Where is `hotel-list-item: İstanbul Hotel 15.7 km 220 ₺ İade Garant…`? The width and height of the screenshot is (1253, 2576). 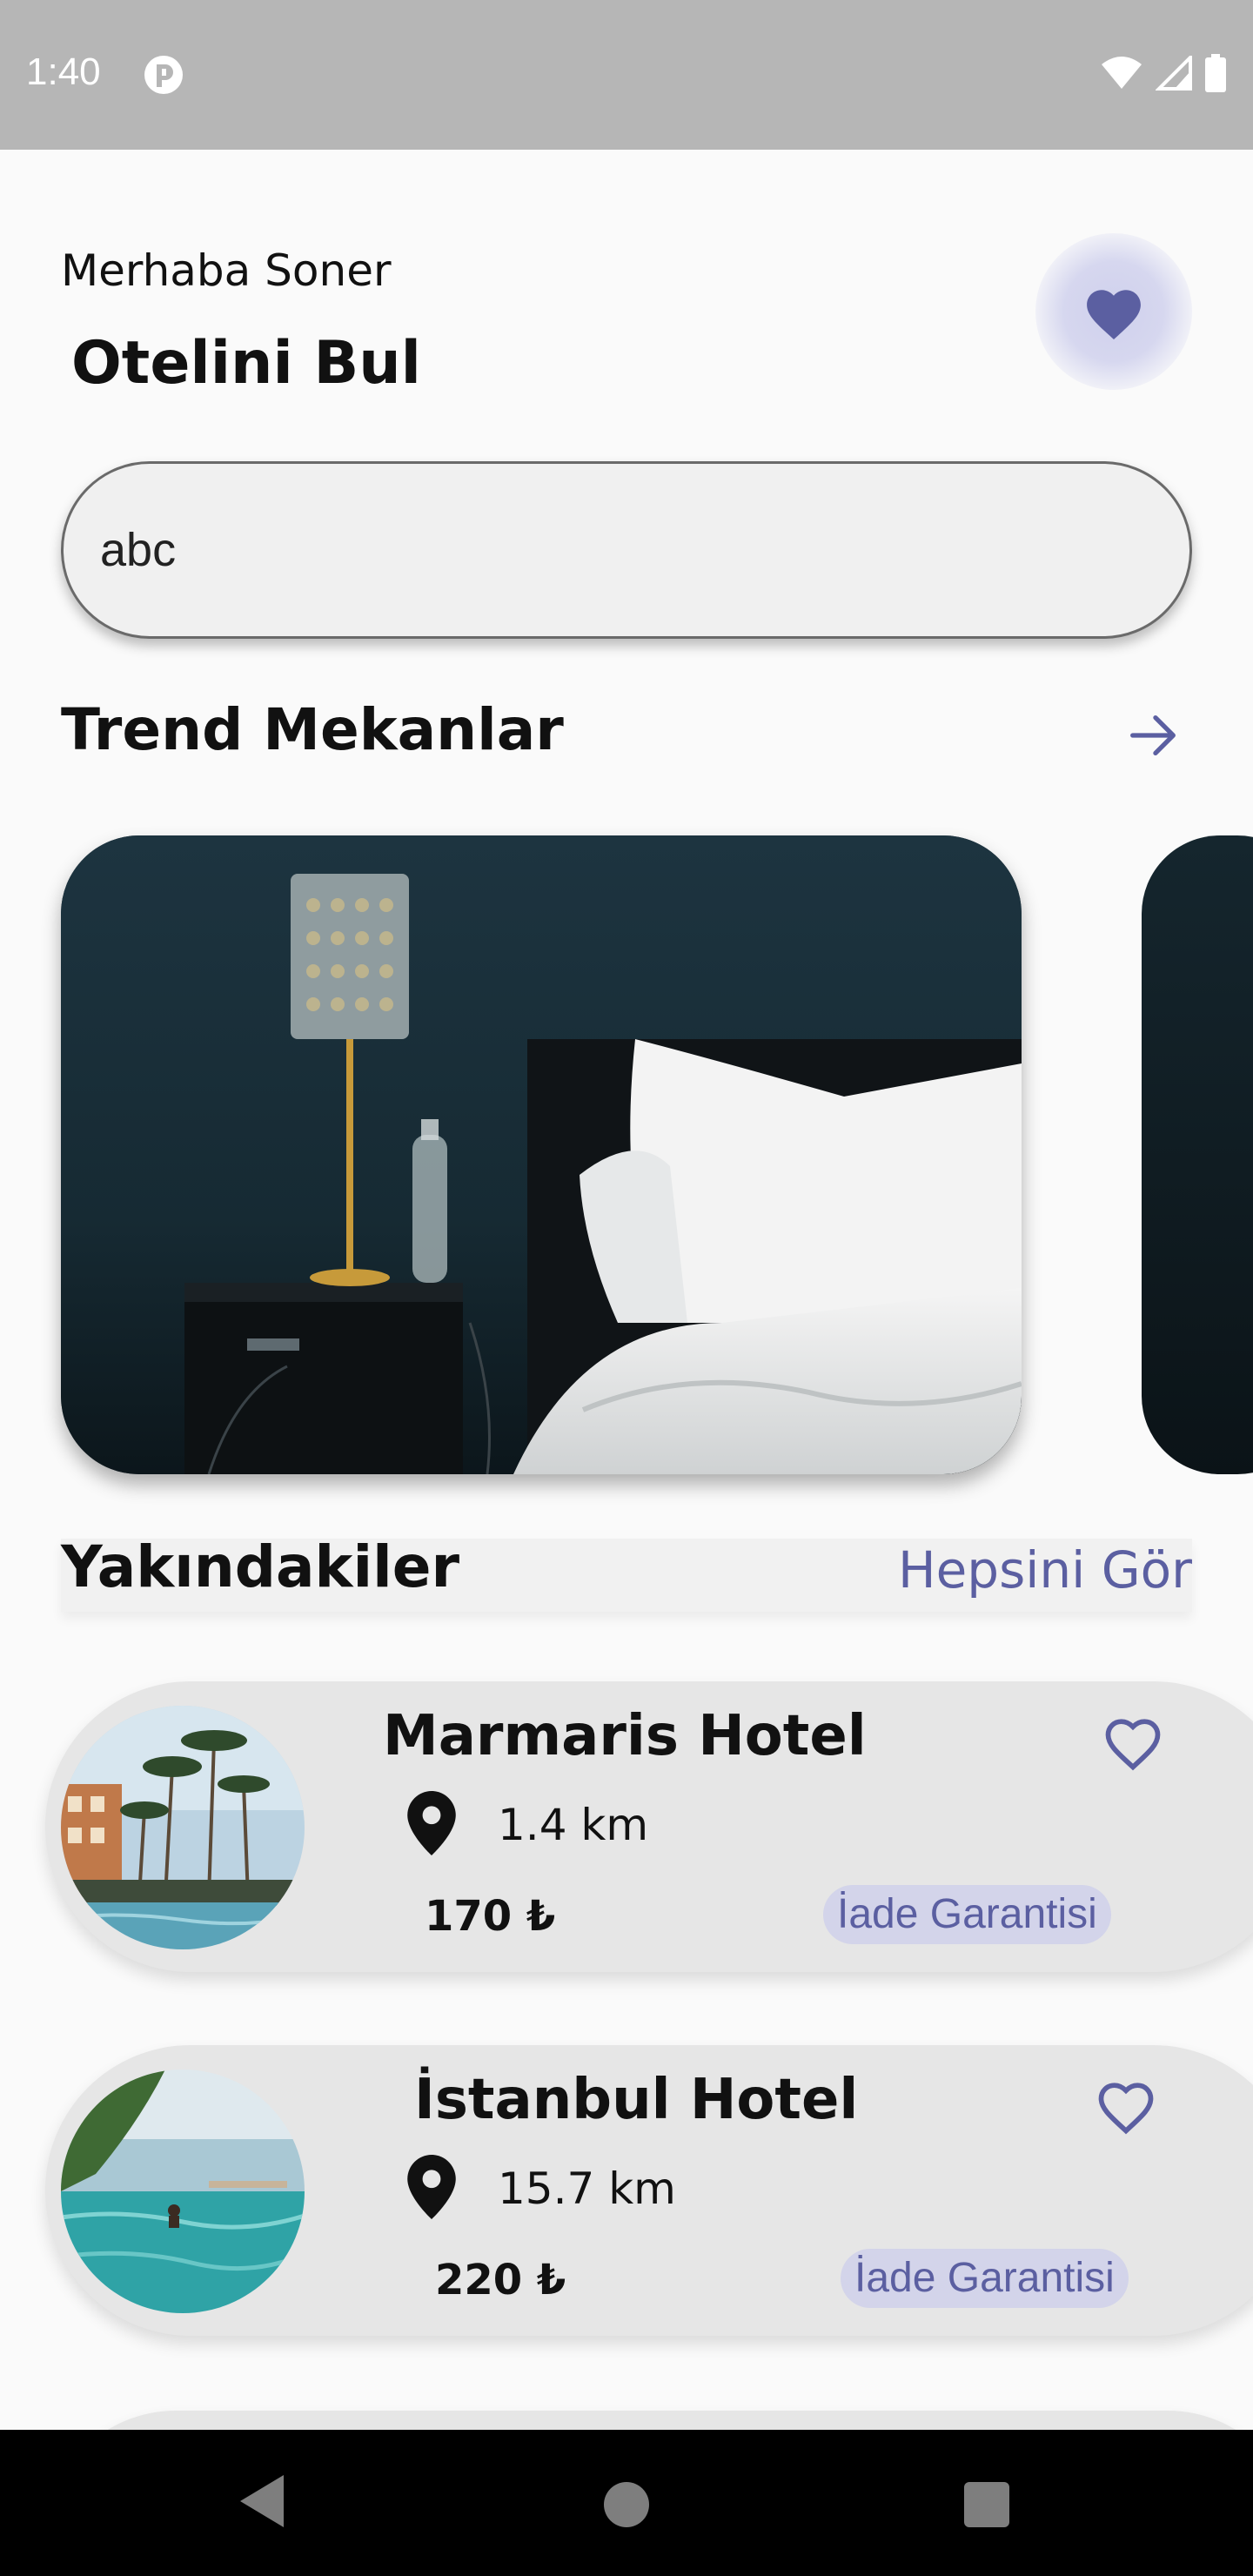 hotel-list-item: İstanbul Hotel 15.7 km 220 ₺ İade Garant… is located at coordinates (649, 2190).